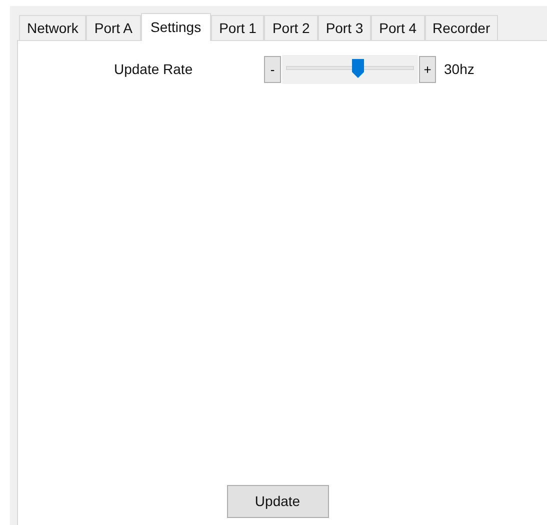 Image resolution: width=547 pixels, height=525 pixels. I want to click on rate-slider, so click(350, 69).